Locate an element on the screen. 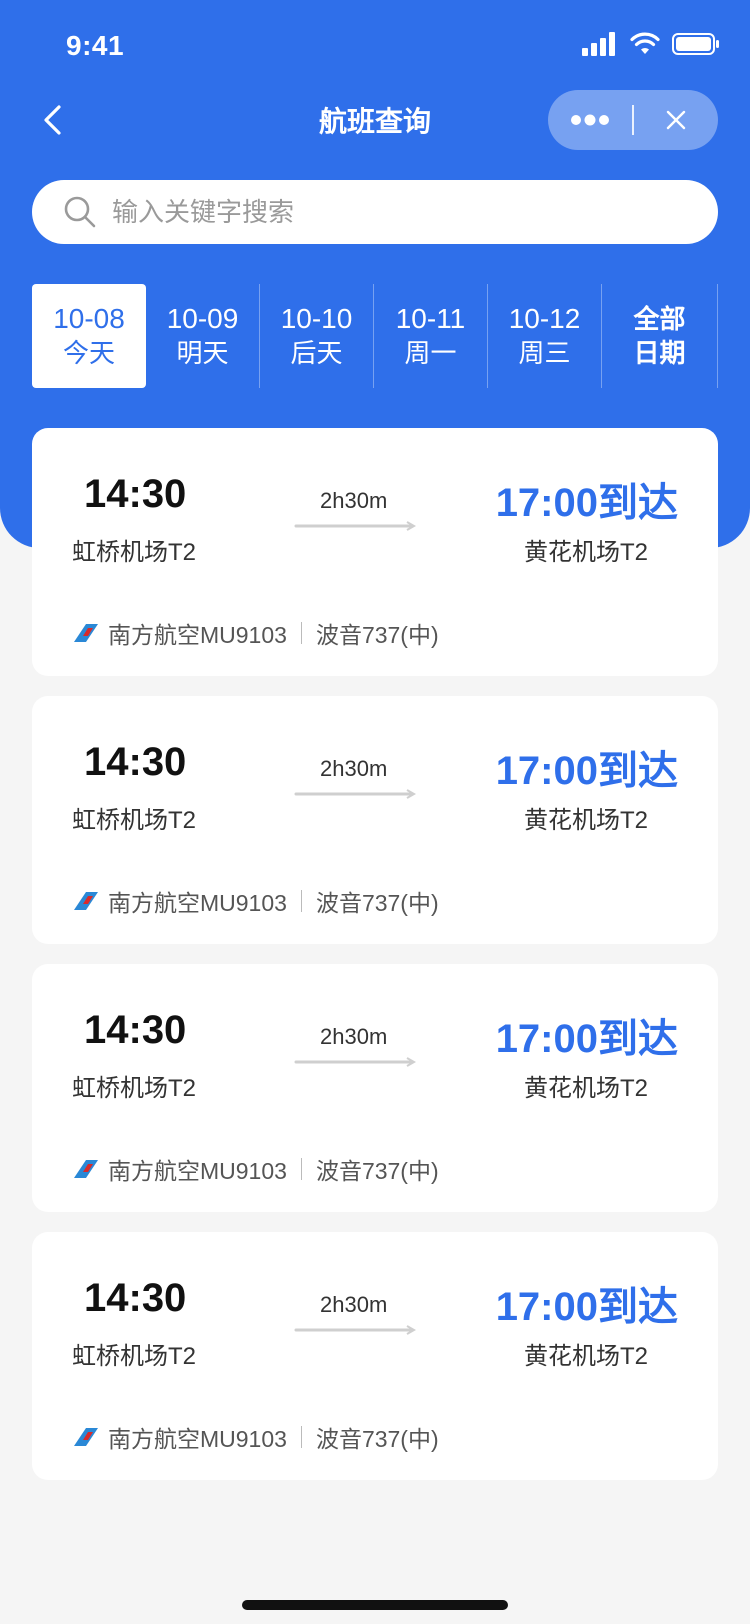 Image resolution: width=750 pixels, height=1624 pixels. close-icon is located at coordinates (676, 120).